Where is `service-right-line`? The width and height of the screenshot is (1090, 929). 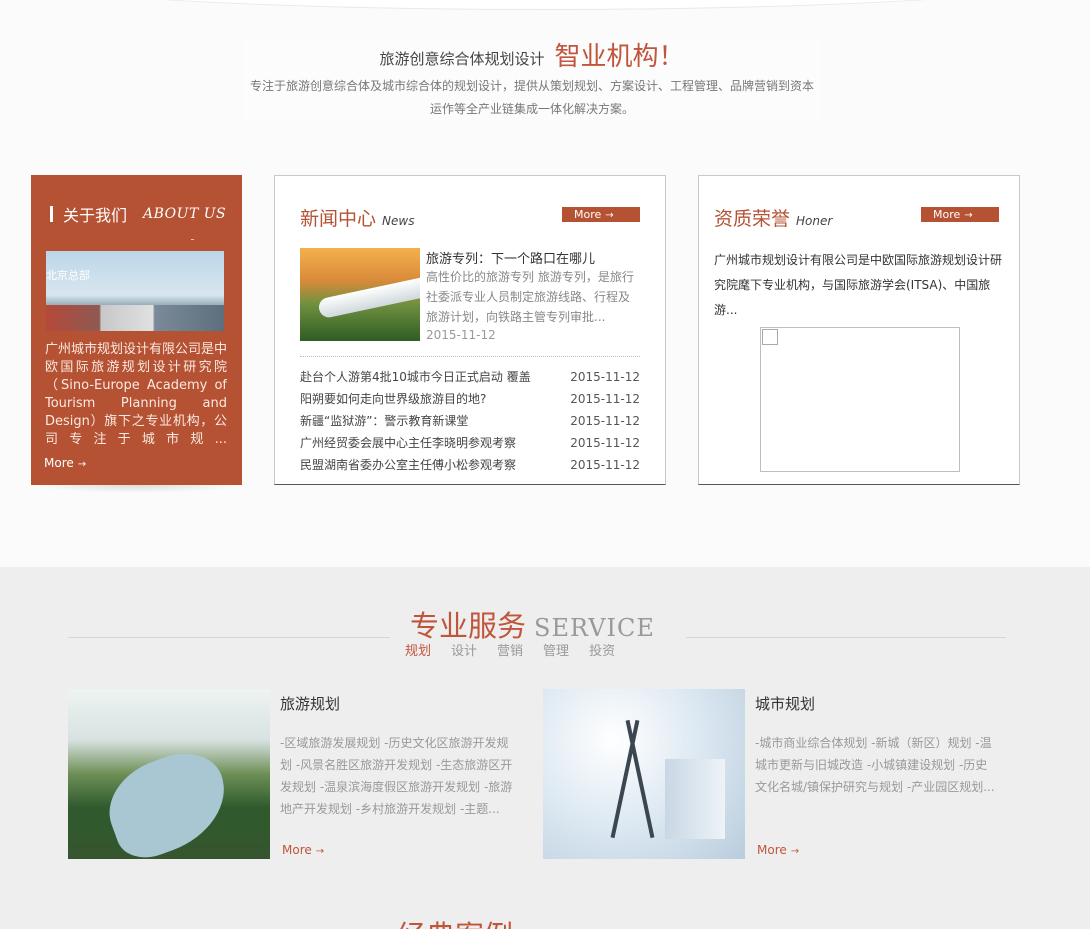
service-right-line is located at coordinates (846, 637).